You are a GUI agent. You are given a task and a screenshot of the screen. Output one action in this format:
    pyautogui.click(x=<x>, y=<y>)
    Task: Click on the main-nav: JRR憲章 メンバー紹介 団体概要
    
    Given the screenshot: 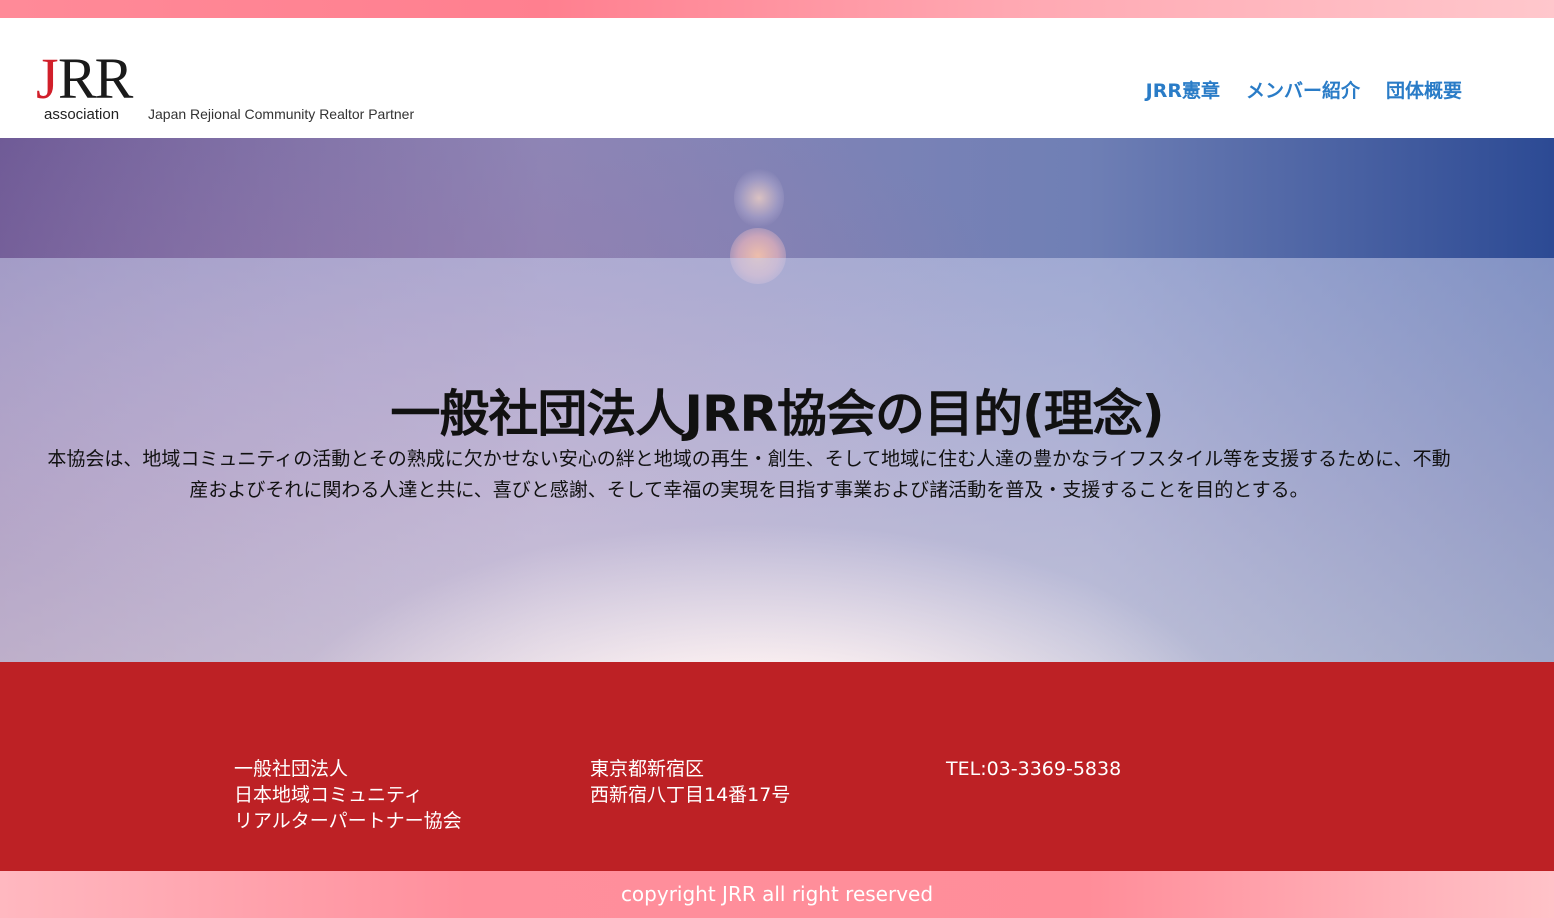 What is the action you would take?
    pyautogui.click(x=1304, y=89)
    